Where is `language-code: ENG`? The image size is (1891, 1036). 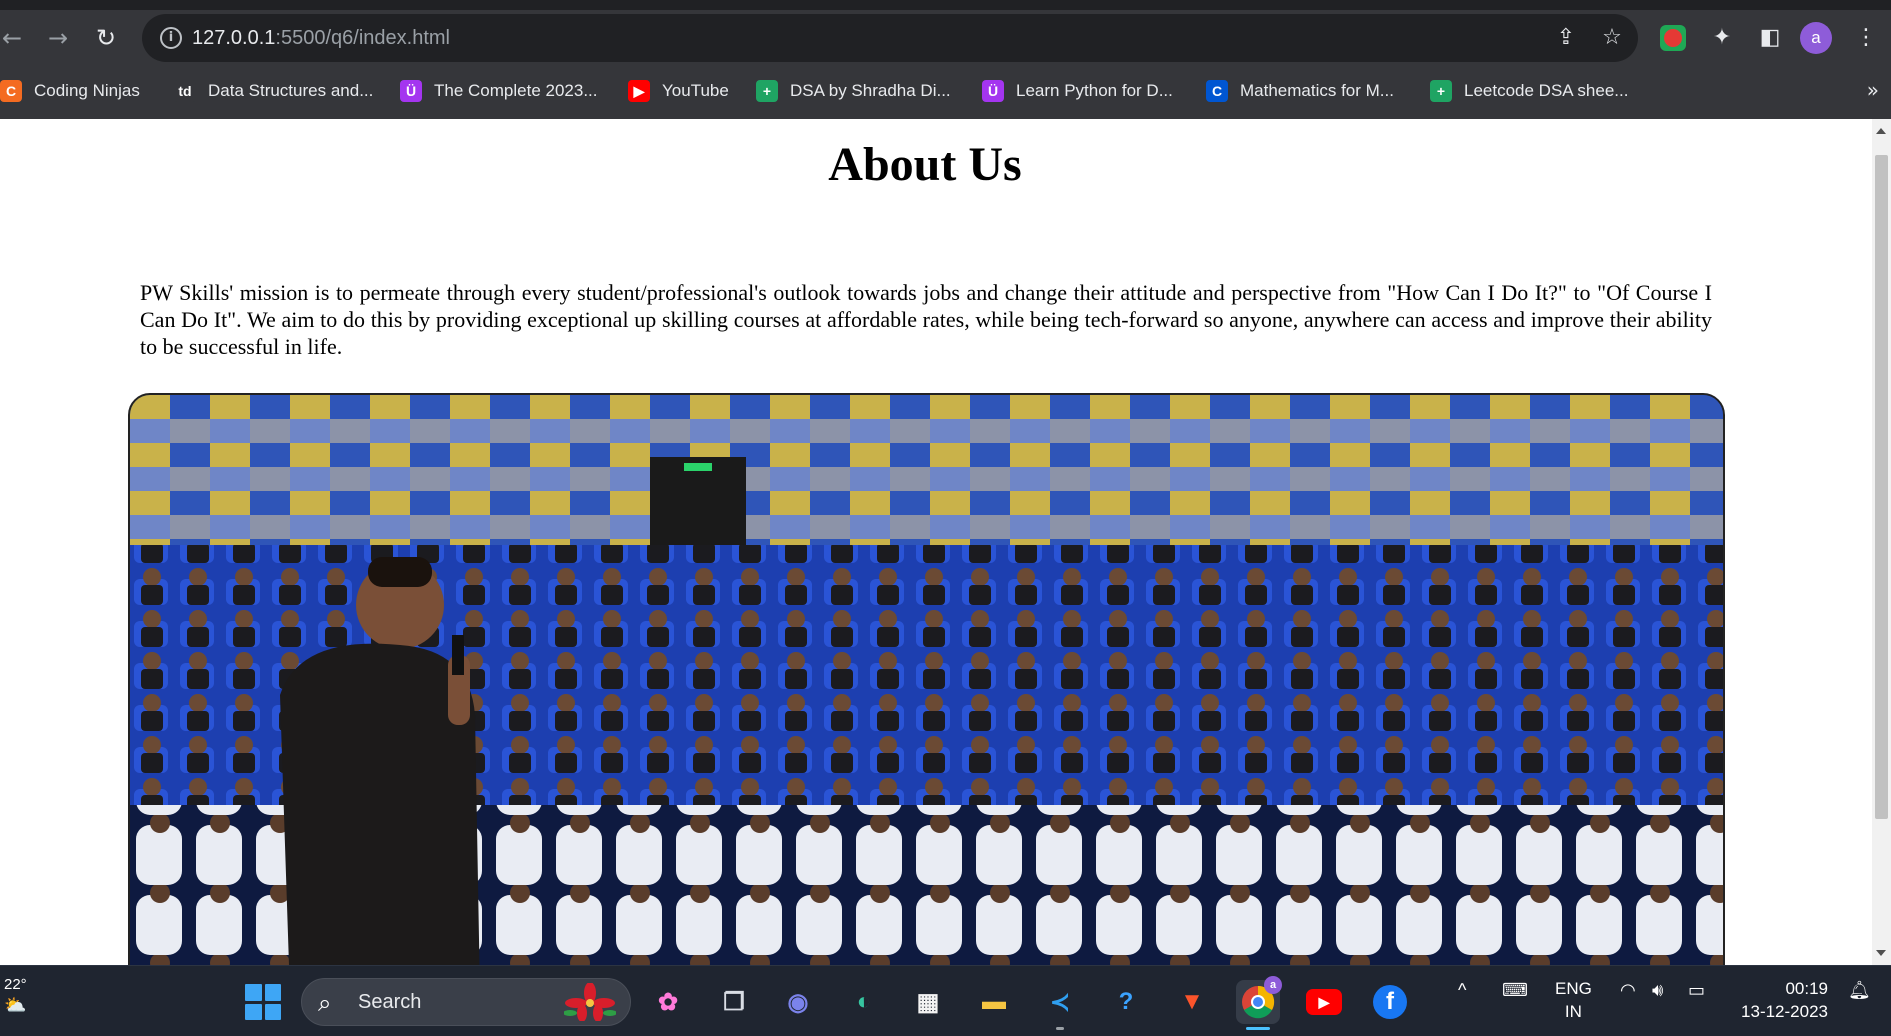 language-code: ENG is located at coordinates (1573, 988).